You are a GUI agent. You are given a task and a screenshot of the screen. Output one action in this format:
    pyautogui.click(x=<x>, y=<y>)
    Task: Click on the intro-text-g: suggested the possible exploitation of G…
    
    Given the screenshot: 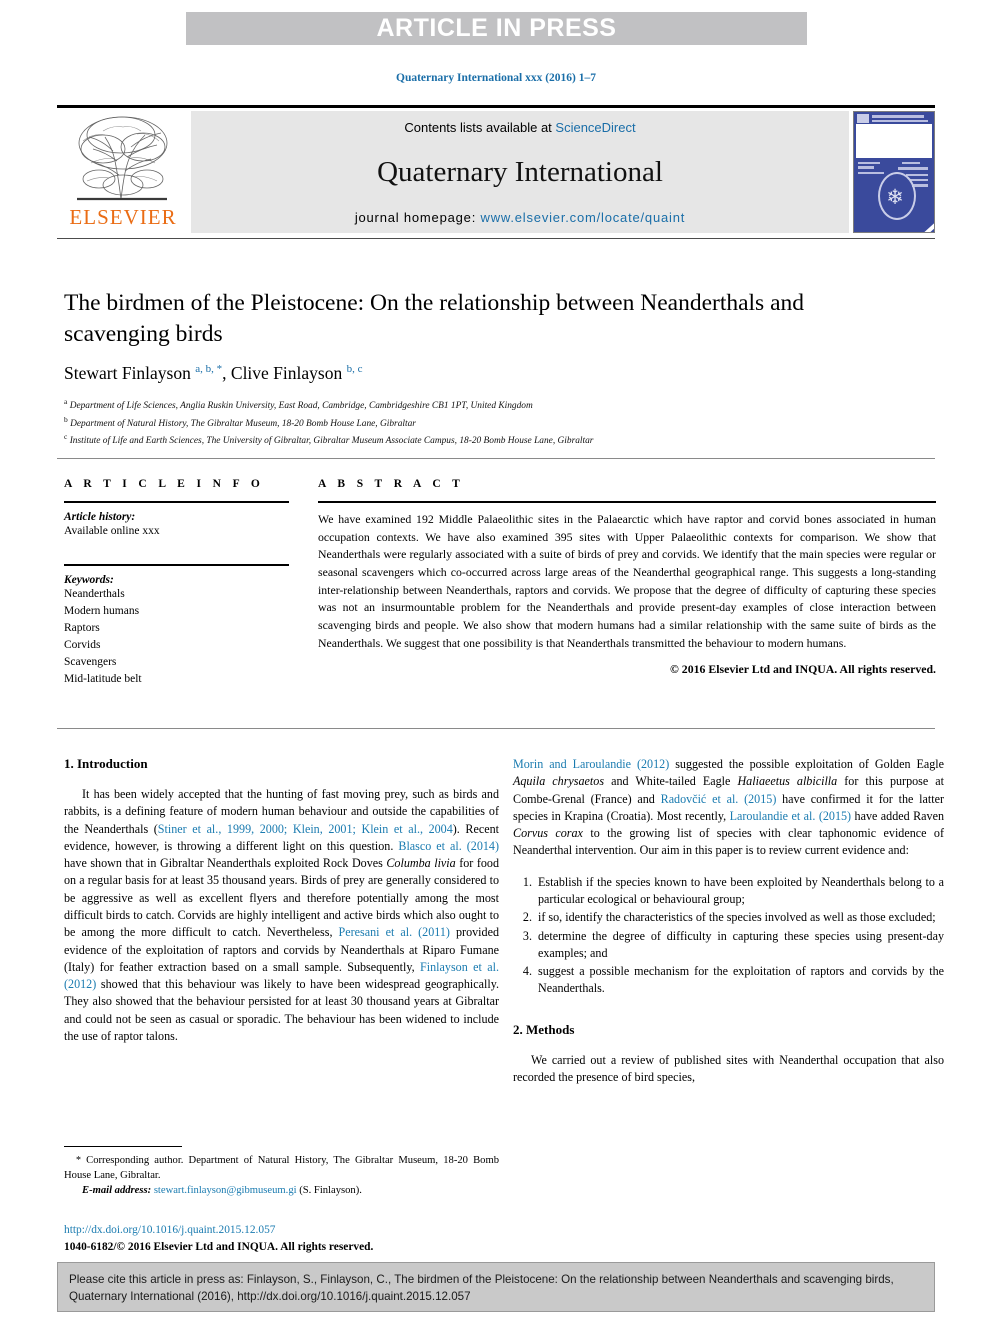 What is the action you would take?
    pyautogui.click(x=806, y=764)
    